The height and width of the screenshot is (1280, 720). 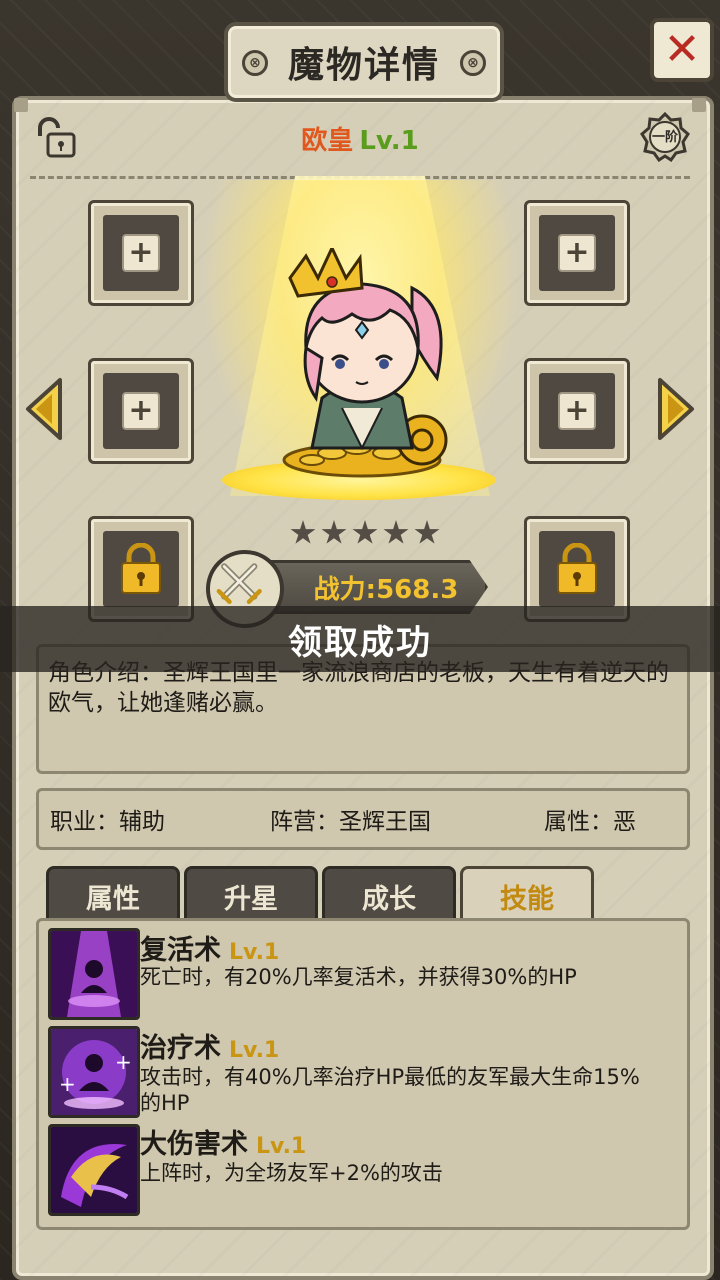 I want to click on next-arrow-icon, so click(x=676, y=409).